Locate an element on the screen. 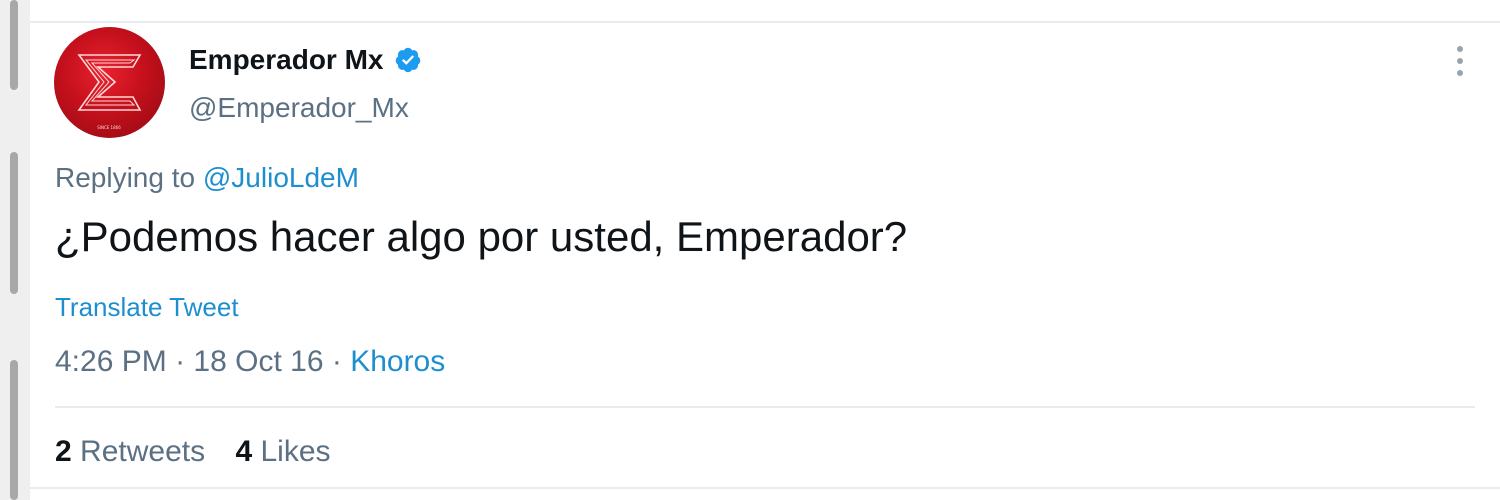  author-row: Emperador Mx is located at coordinates (305, 60).